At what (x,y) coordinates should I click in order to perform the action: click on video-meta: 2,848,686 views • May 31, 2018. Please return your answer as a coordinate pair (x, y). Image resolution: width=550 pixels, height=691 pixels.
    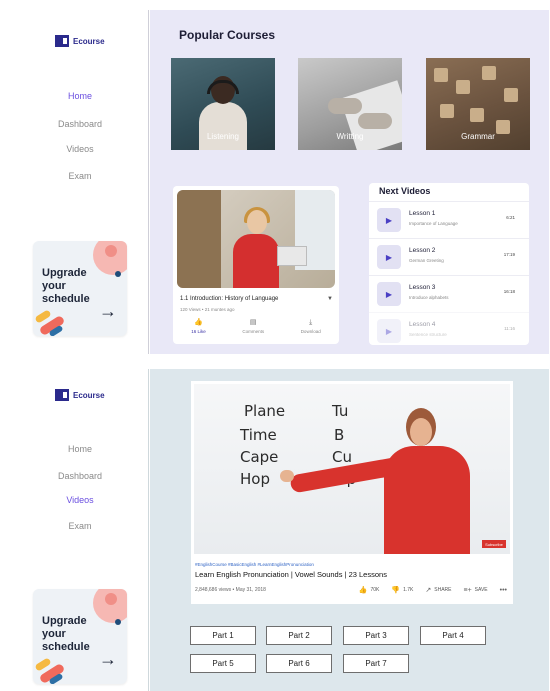
    Looking at the image, I should click on (230, 590).